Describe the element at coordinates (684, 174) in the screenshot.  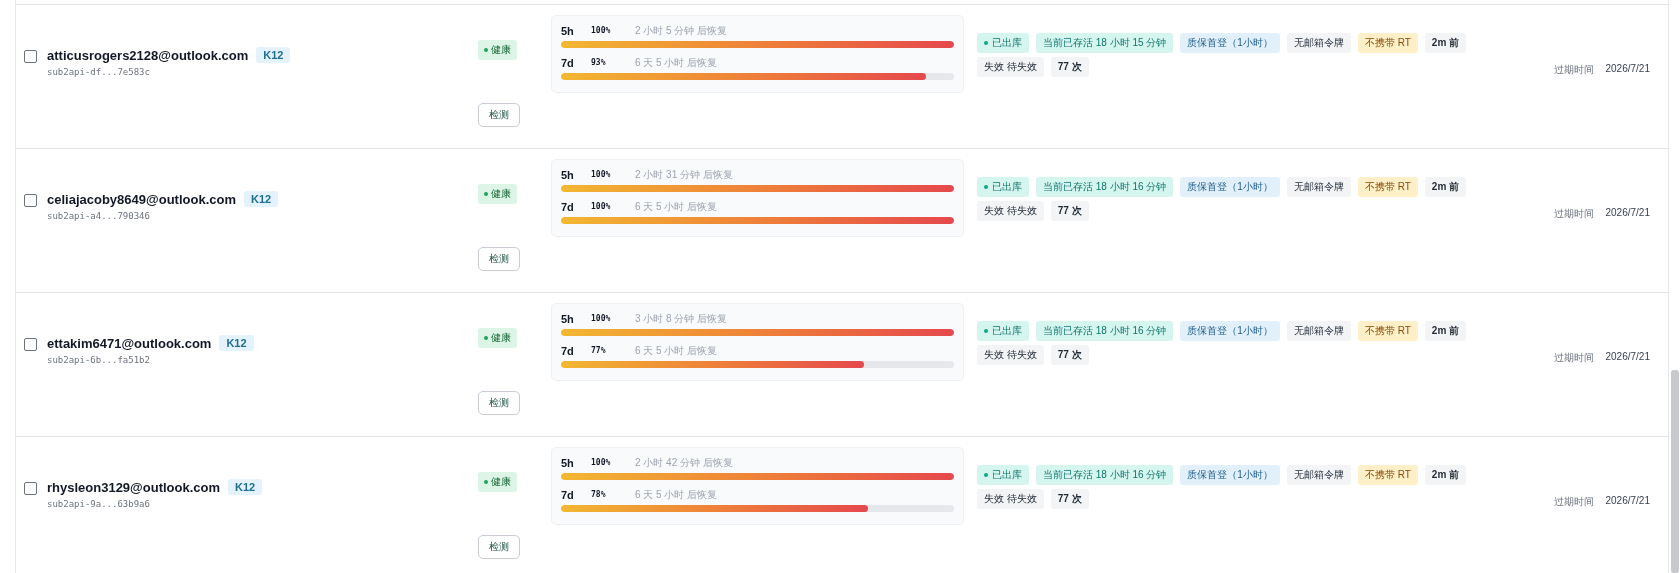
I see `reset-time: 2 小时 31 分钟 后恢复` at that location.